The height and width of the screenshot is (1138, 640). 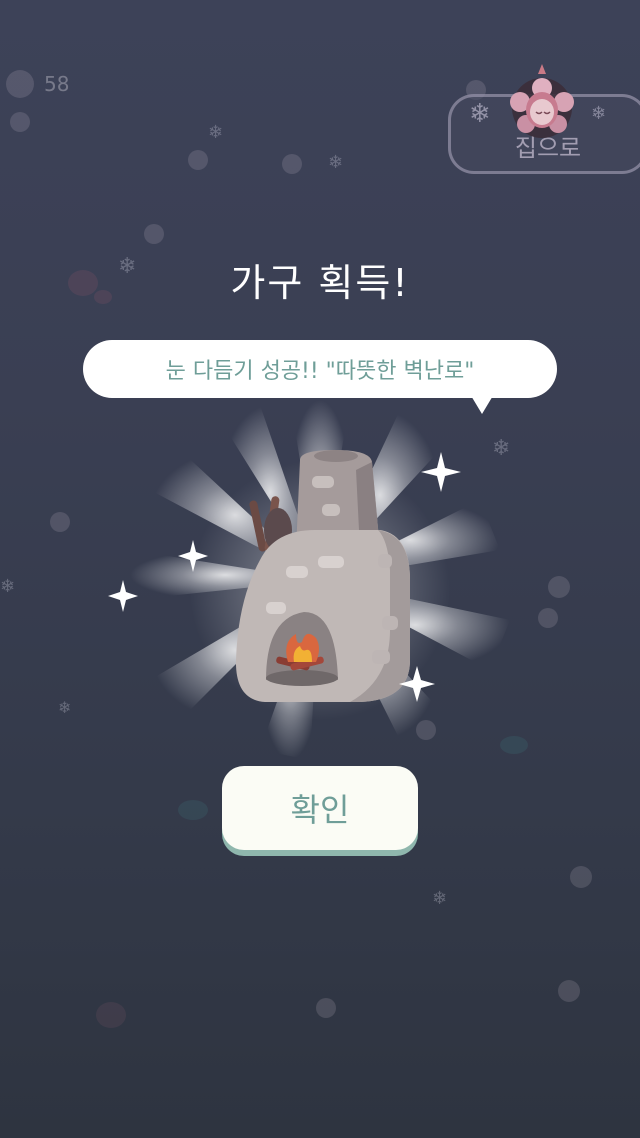 I want to click on confirm-button: 확인, so click(x=320, y=808).